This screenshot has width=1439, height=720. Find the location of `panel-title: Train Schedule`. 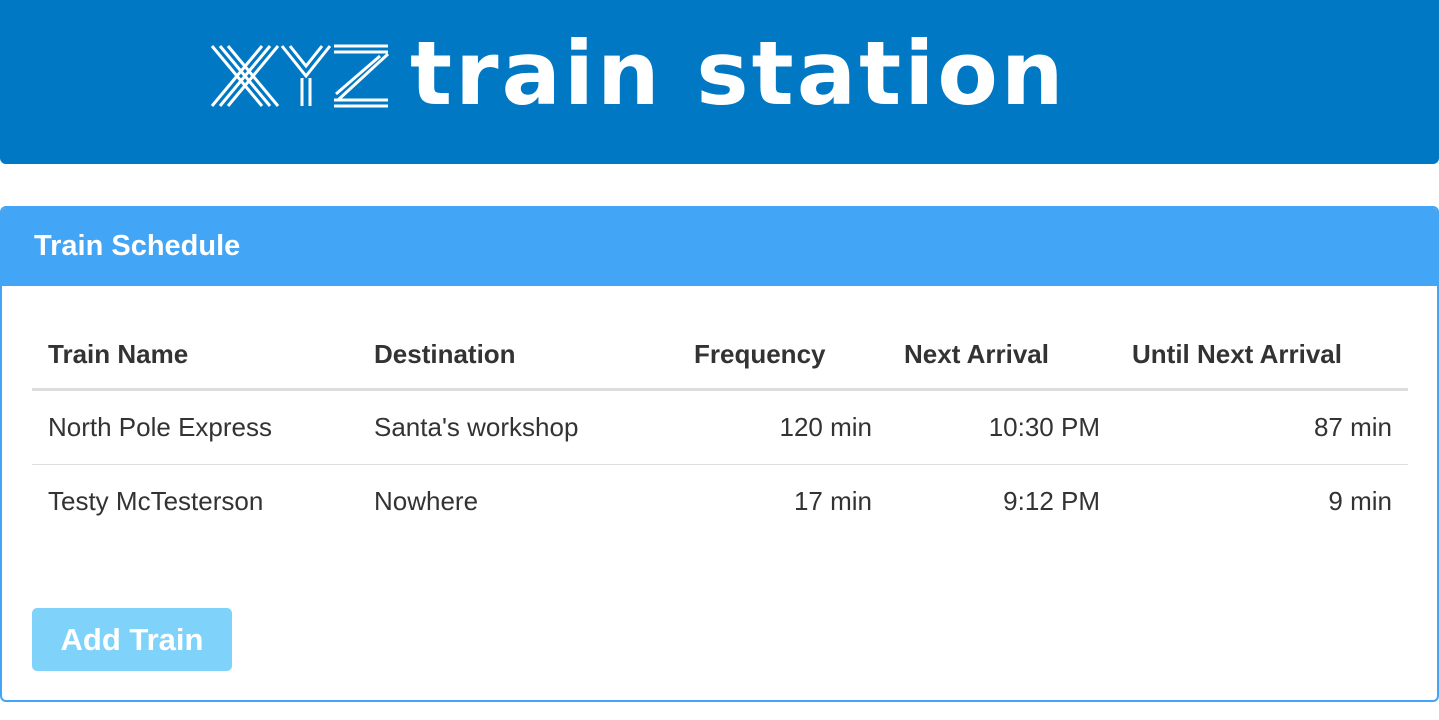

panel-title: Train Schedule is located at coordinates (137, 246).